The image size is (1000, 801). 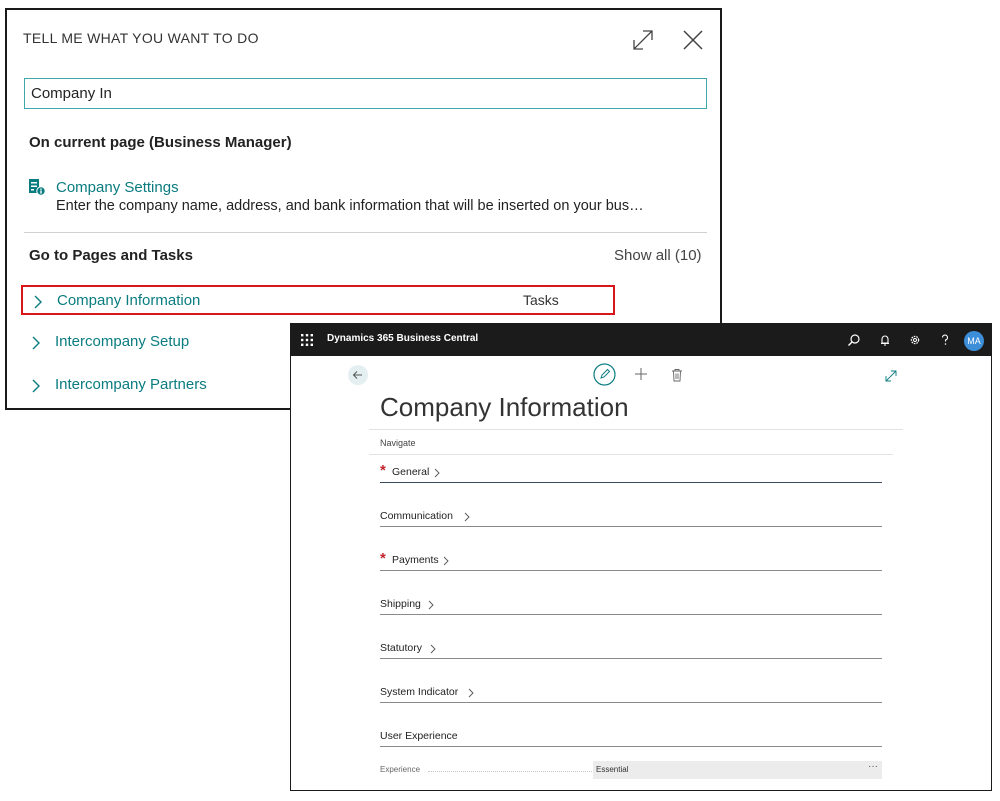 What do you see at coordinates (873, 767) in the screenshot?
I see `lookup-ellipsis-button: ···` at bounding box center [873, 767].